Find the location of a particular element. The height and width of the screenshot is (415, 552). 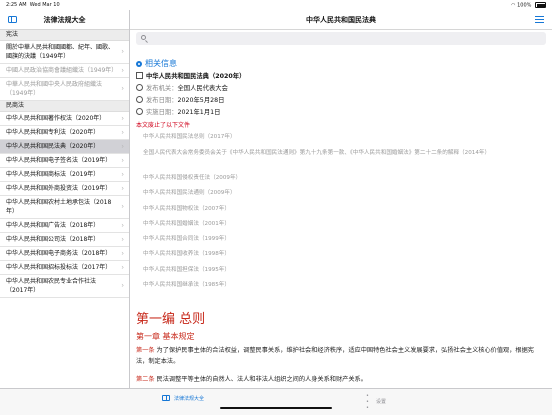

wifi-icon: ◠ is located at coordinates (513, 5).